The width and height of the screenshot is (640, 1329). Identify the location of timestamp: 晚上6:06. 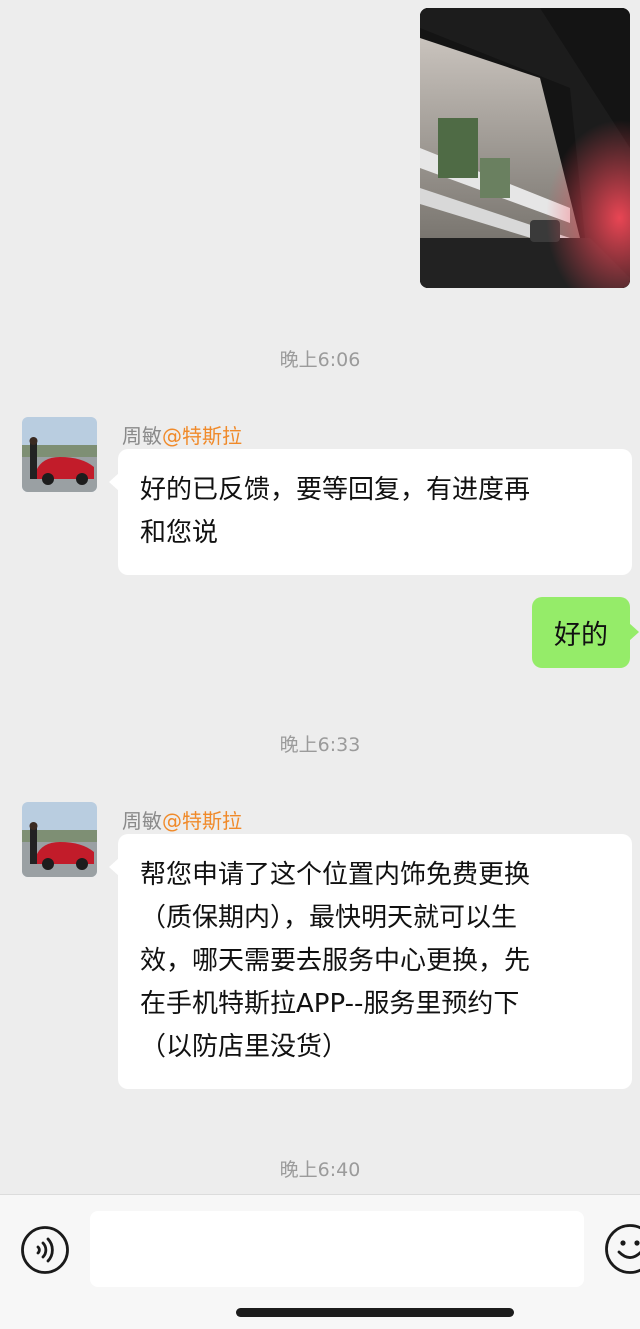
(320, 360).